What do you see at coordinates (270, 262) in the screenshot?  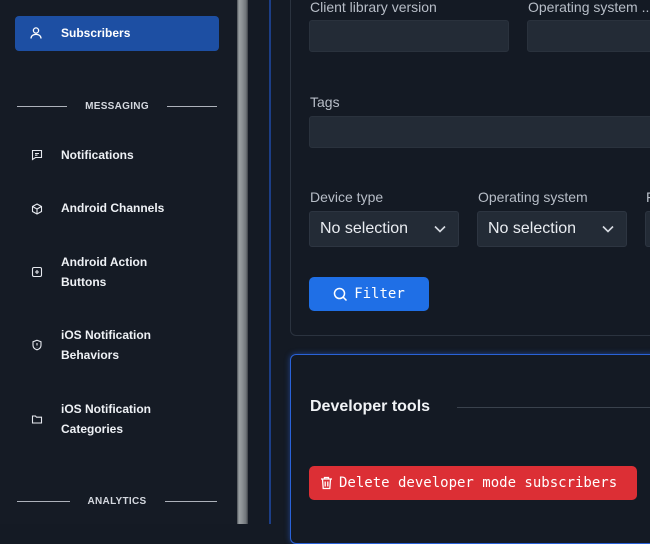 I see `content-border` at bounding box center [270, 262].